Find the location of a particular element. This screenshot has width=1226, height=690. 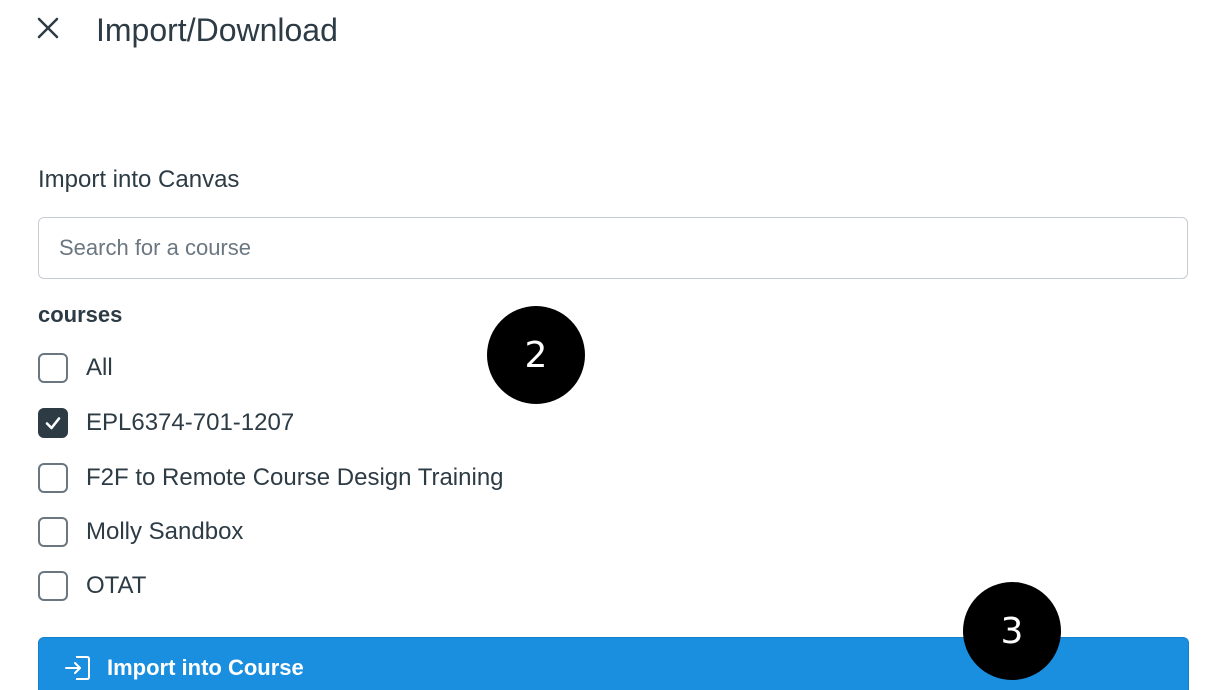

checkbox-checked is located at coordinates (53, 423).